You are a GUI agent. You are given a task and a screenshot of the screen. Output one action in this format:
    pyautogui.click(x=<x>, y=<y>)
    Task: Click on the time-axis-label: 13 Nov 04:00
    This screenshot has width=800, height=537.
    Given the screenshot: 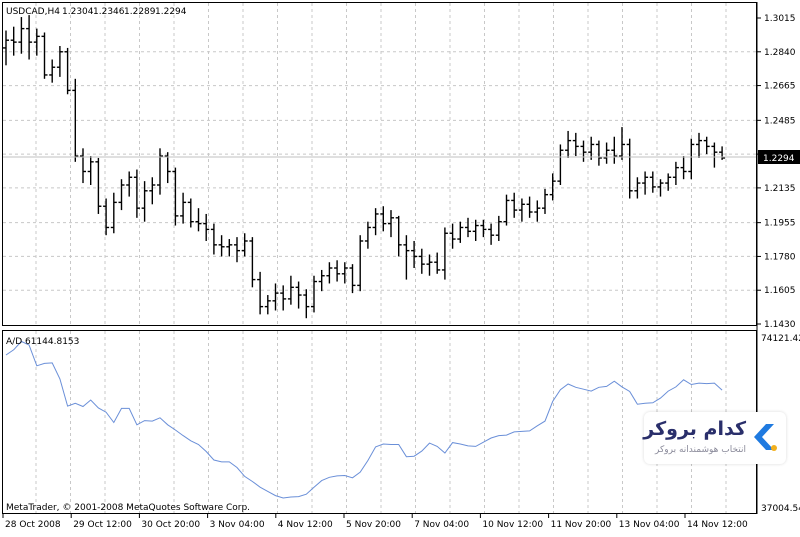 What is the action you would take?
    pyautogui.click(x=649, y=525)
    